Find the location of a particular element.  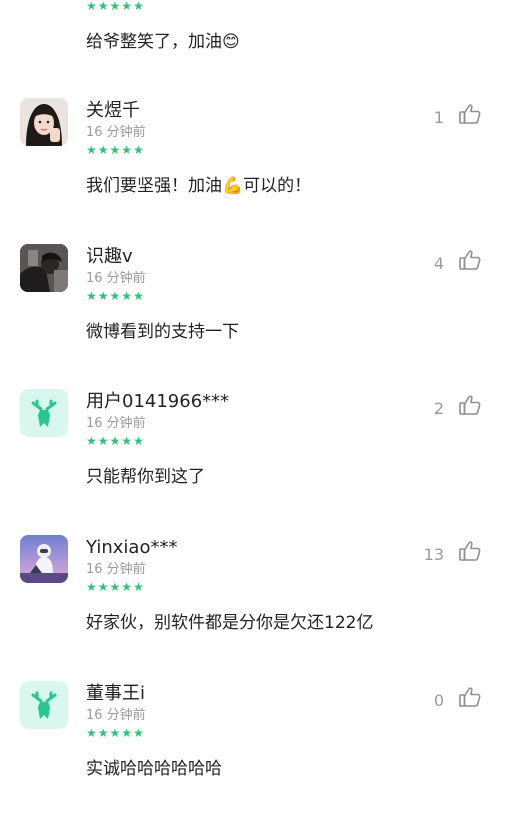

like-count: 1 is located at coordinates (438, 117).